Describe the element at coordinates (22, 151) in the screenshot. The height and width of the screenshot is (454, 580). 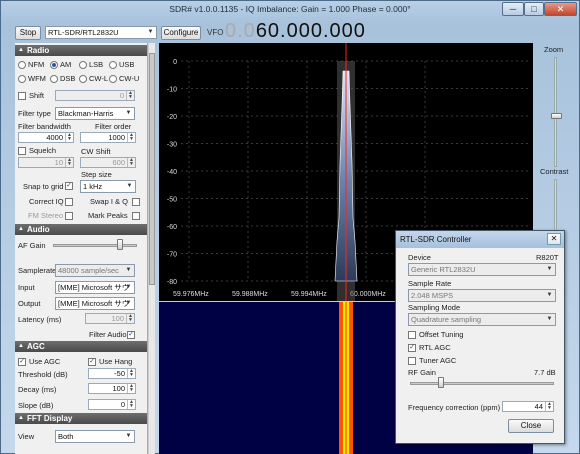
I see `squelch-checkbox` at that location.